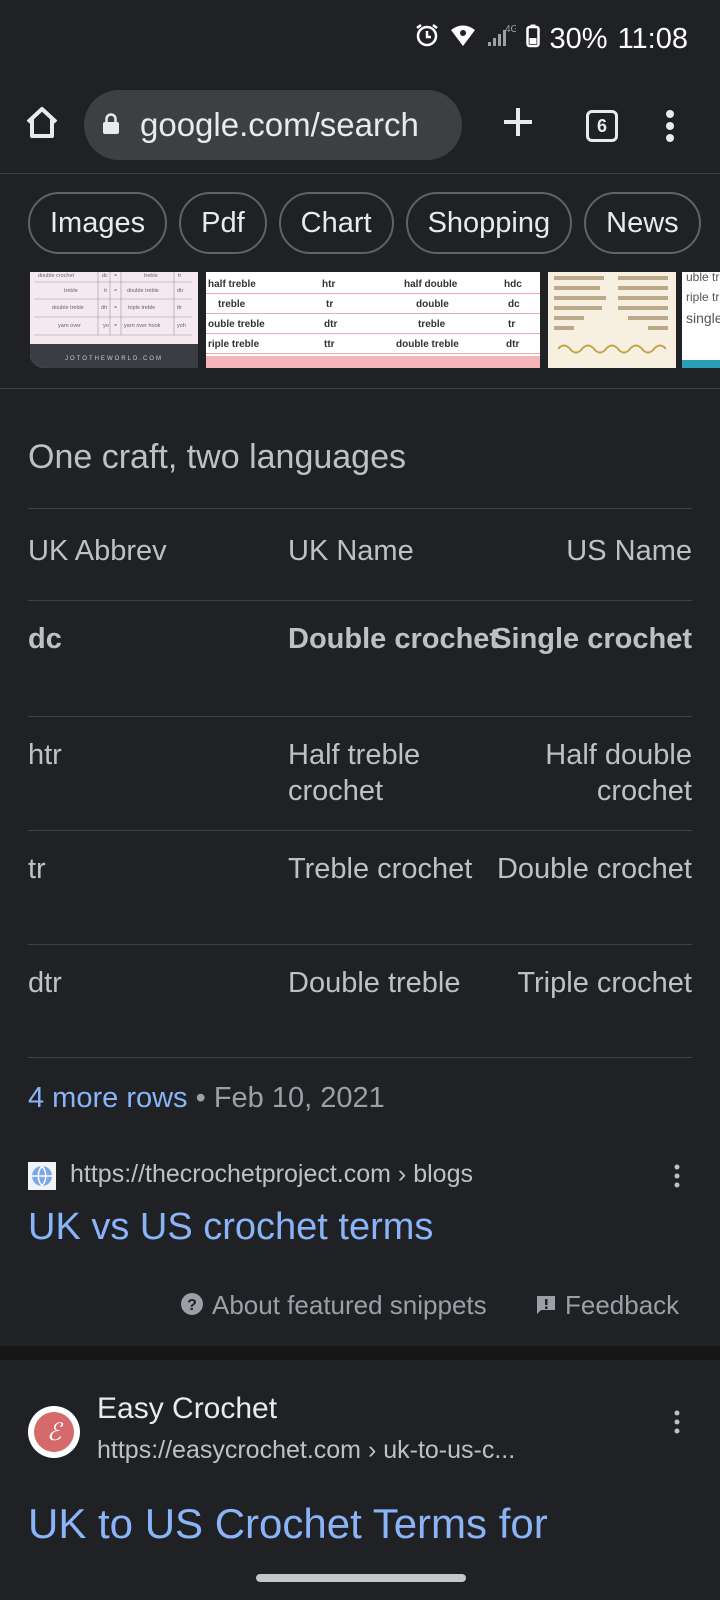 Image resolution: width=720 pixels, height=1600 pixels. What do you see at coordinates (354, 773) in the screenshot?
I see `table-cell: Half treble crochet` at bounding box center [354, 773].